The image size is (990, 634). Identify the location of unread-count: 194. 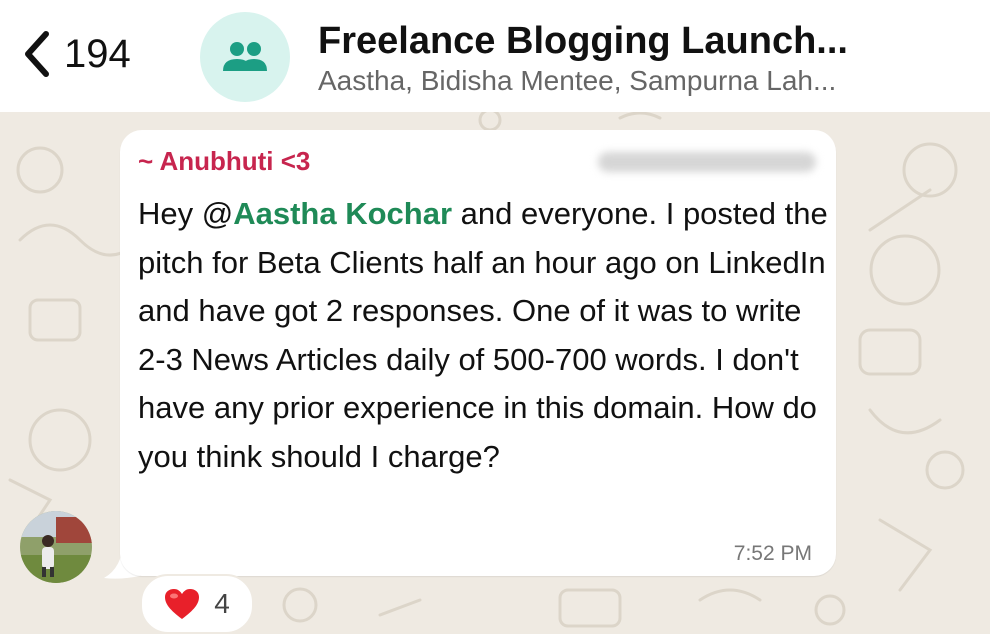
(97, 53).